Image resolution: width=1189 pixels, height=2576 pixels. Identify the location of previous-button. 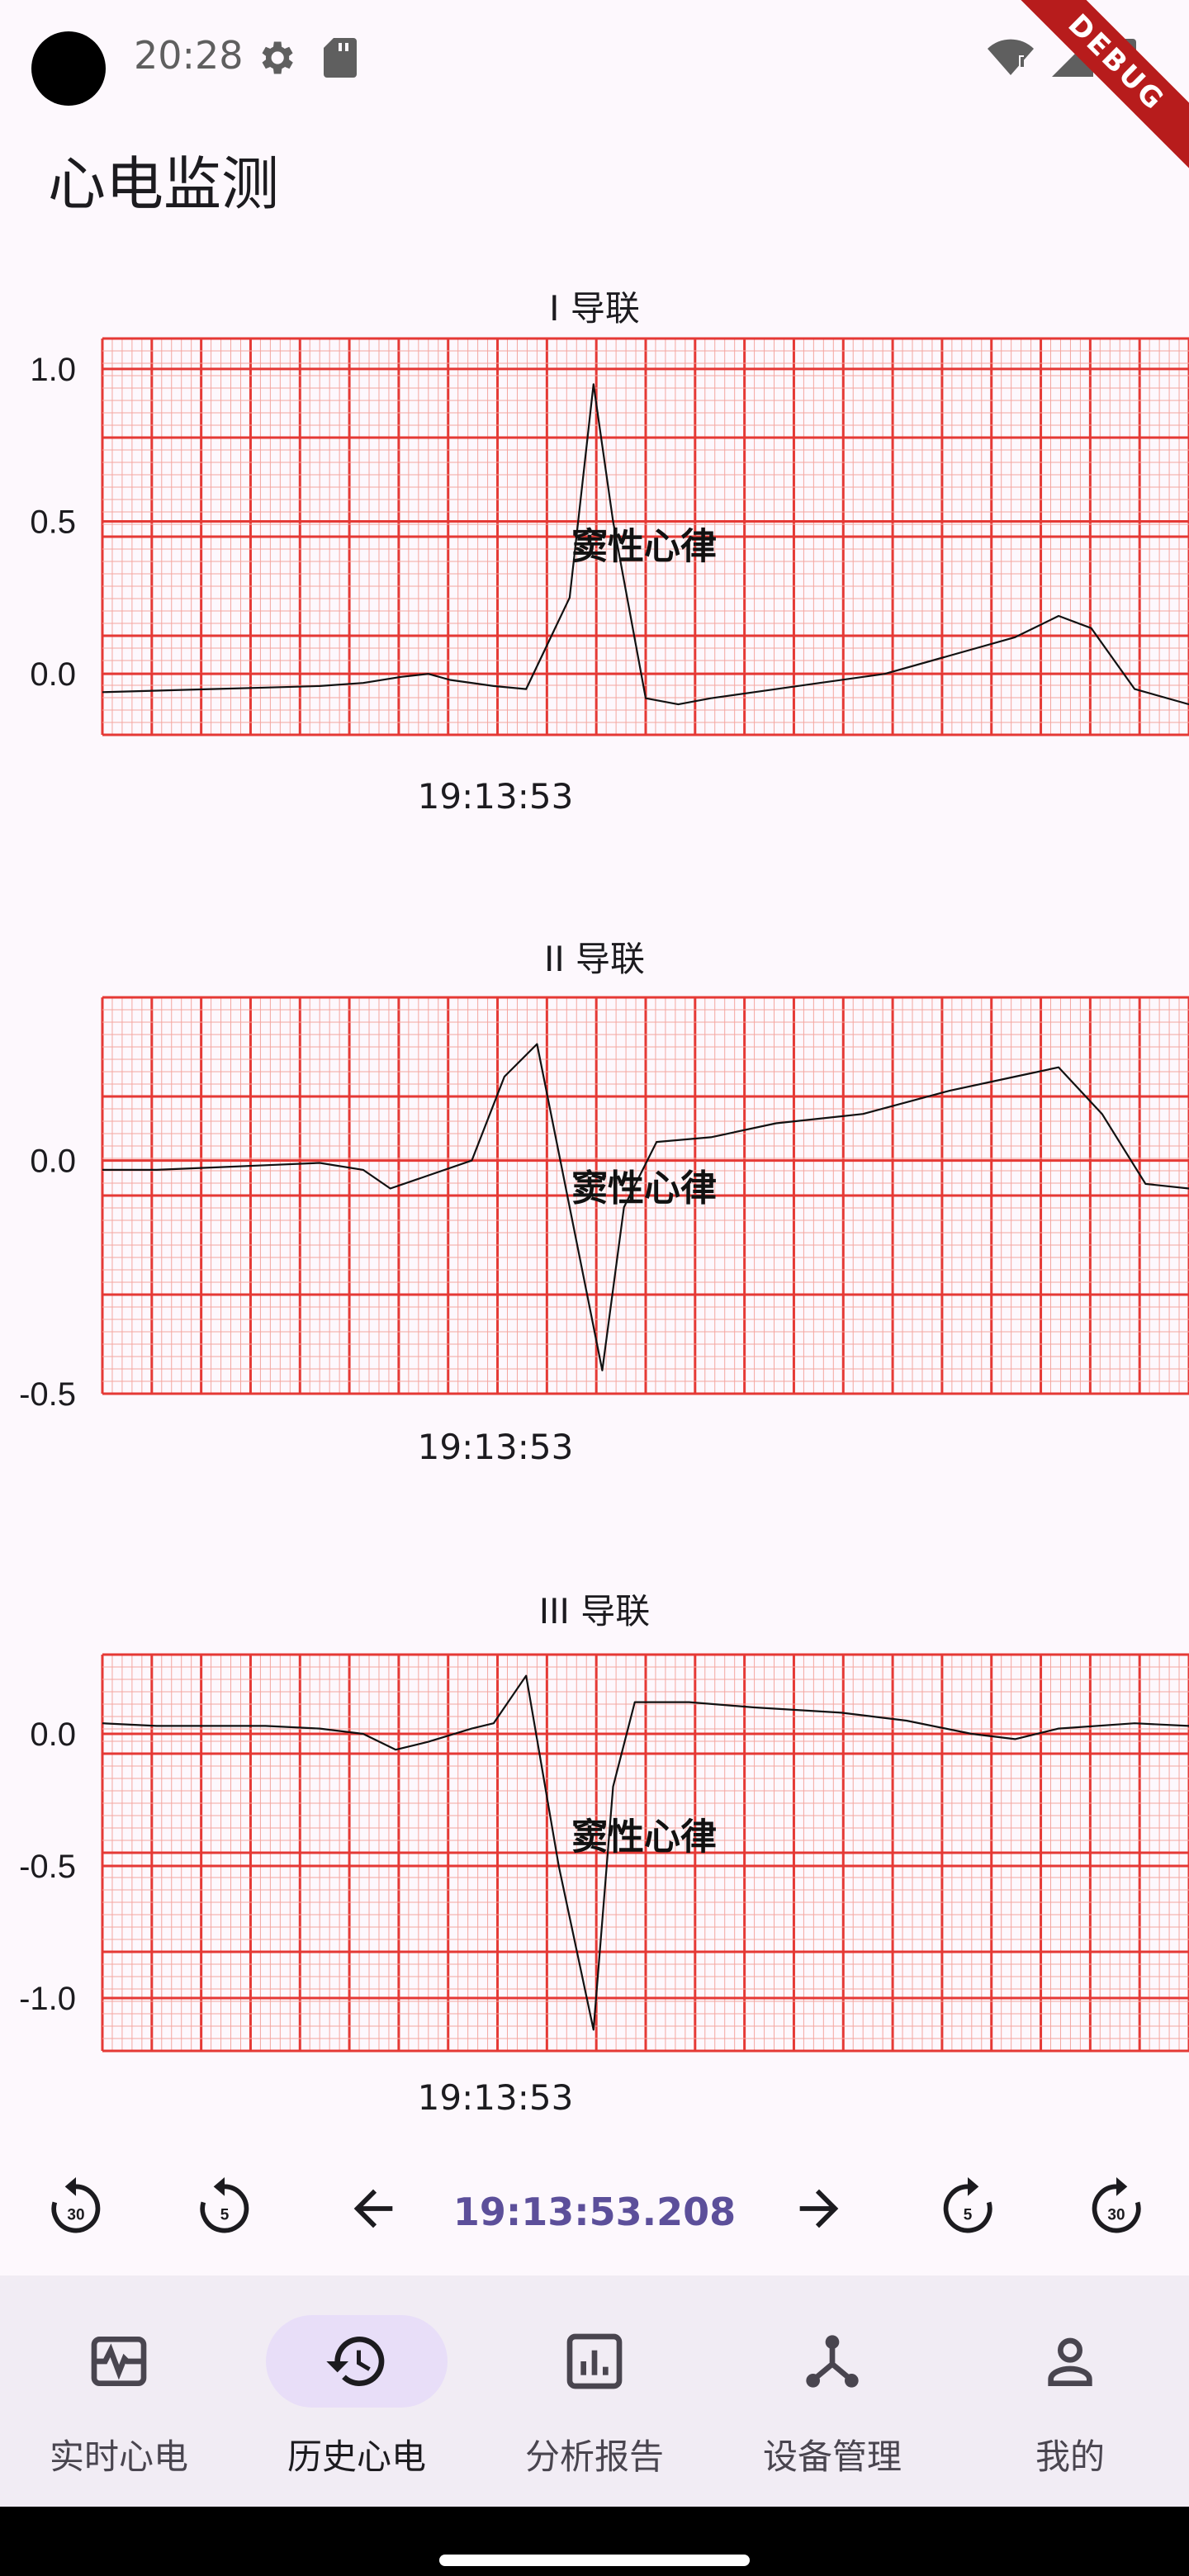
(373, 2208).